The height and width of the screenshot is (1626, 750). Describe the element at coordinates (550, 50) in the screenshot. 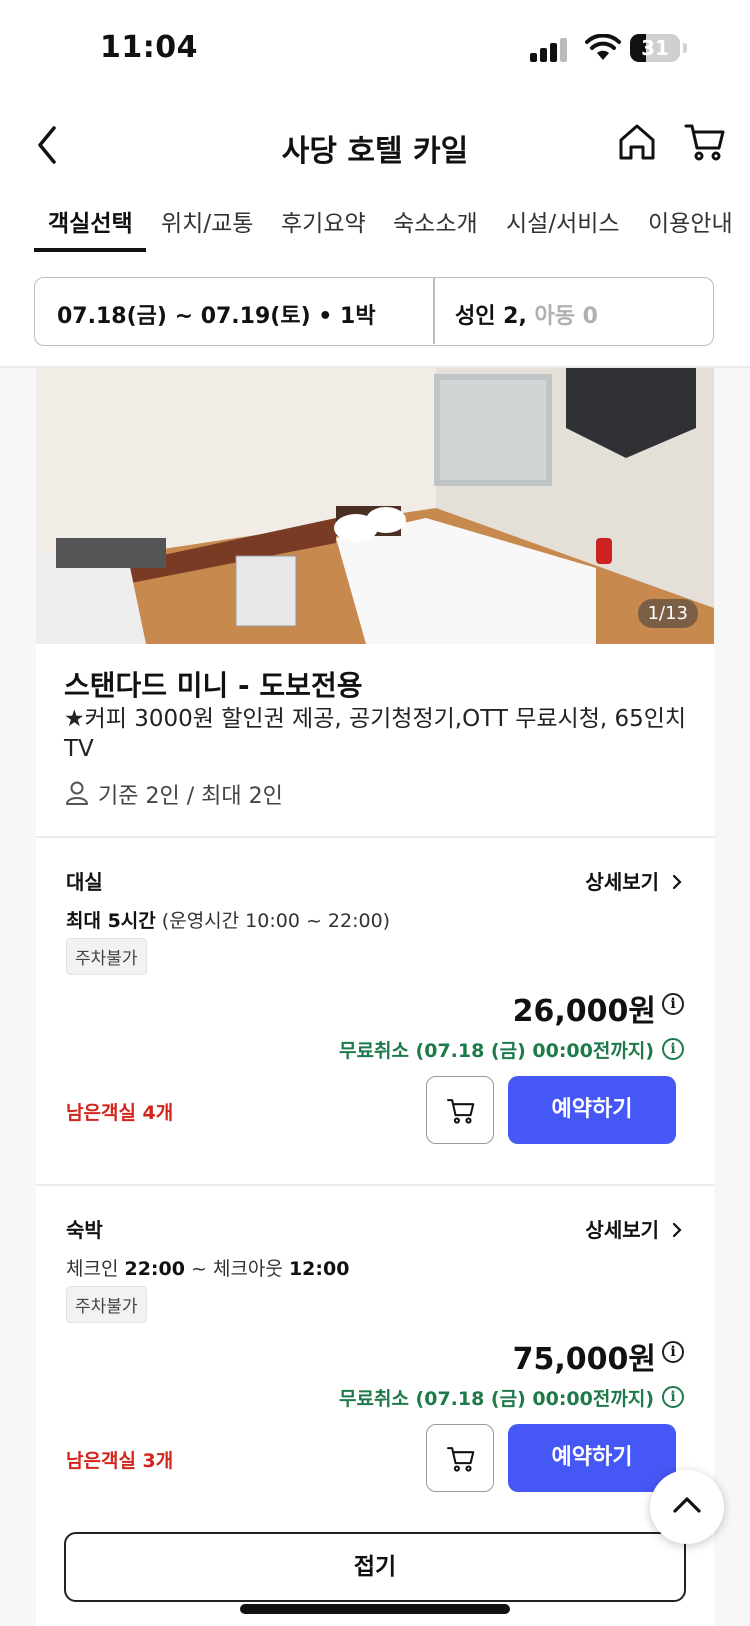

I see `cellular-signal-icon` at that location.